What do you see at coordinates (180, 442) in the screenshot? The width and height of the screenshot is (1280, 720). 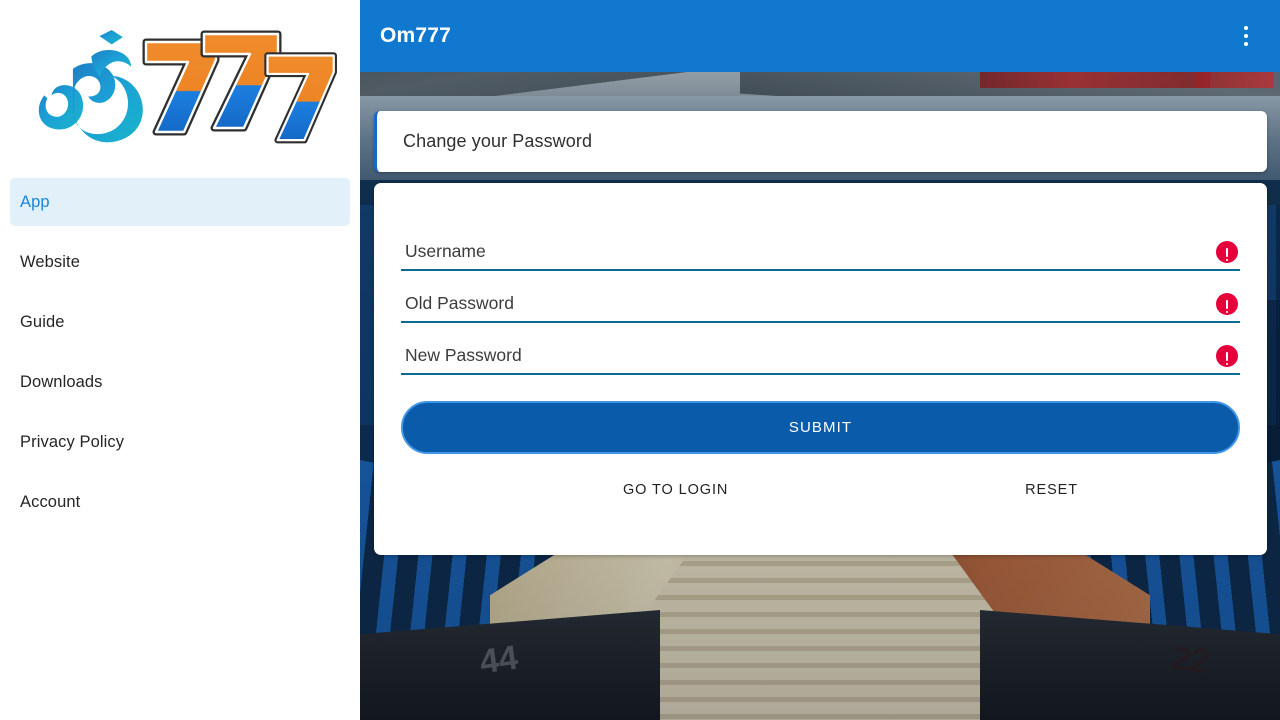 I see `sidebar-item-privacy-policy: Privacy Policy` at bounding box center [180, 442].